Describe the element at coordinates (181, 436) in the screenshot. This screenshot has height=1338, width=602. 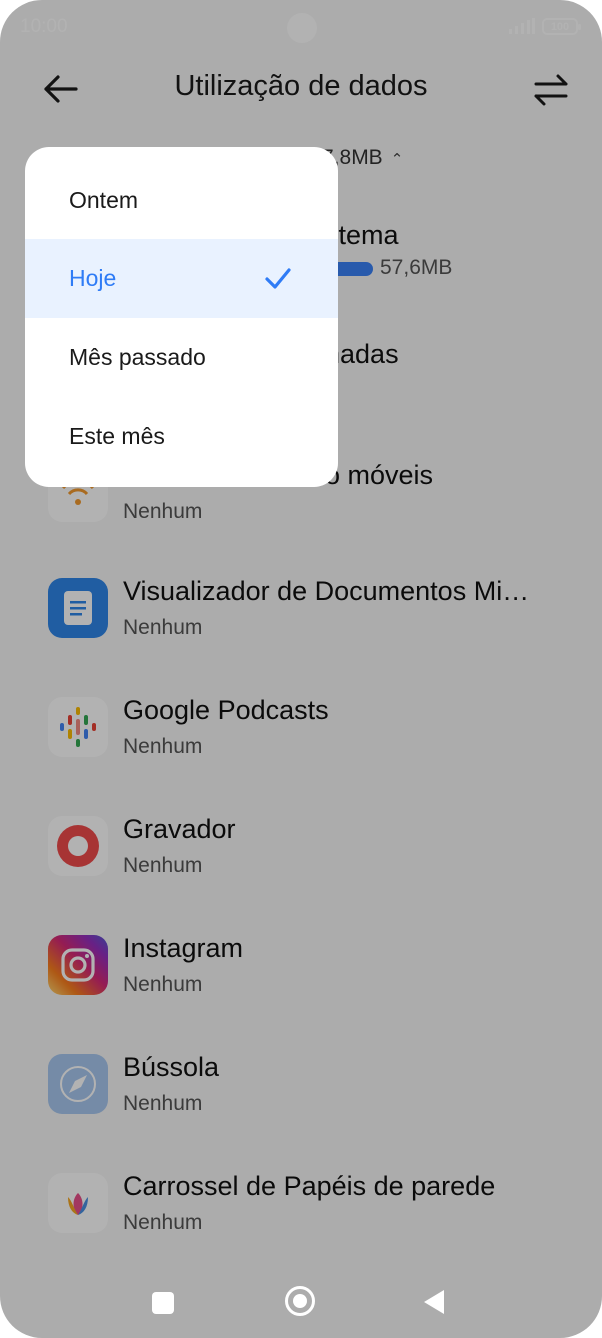
I see `menu-item-this-month: Este mês` at that location.